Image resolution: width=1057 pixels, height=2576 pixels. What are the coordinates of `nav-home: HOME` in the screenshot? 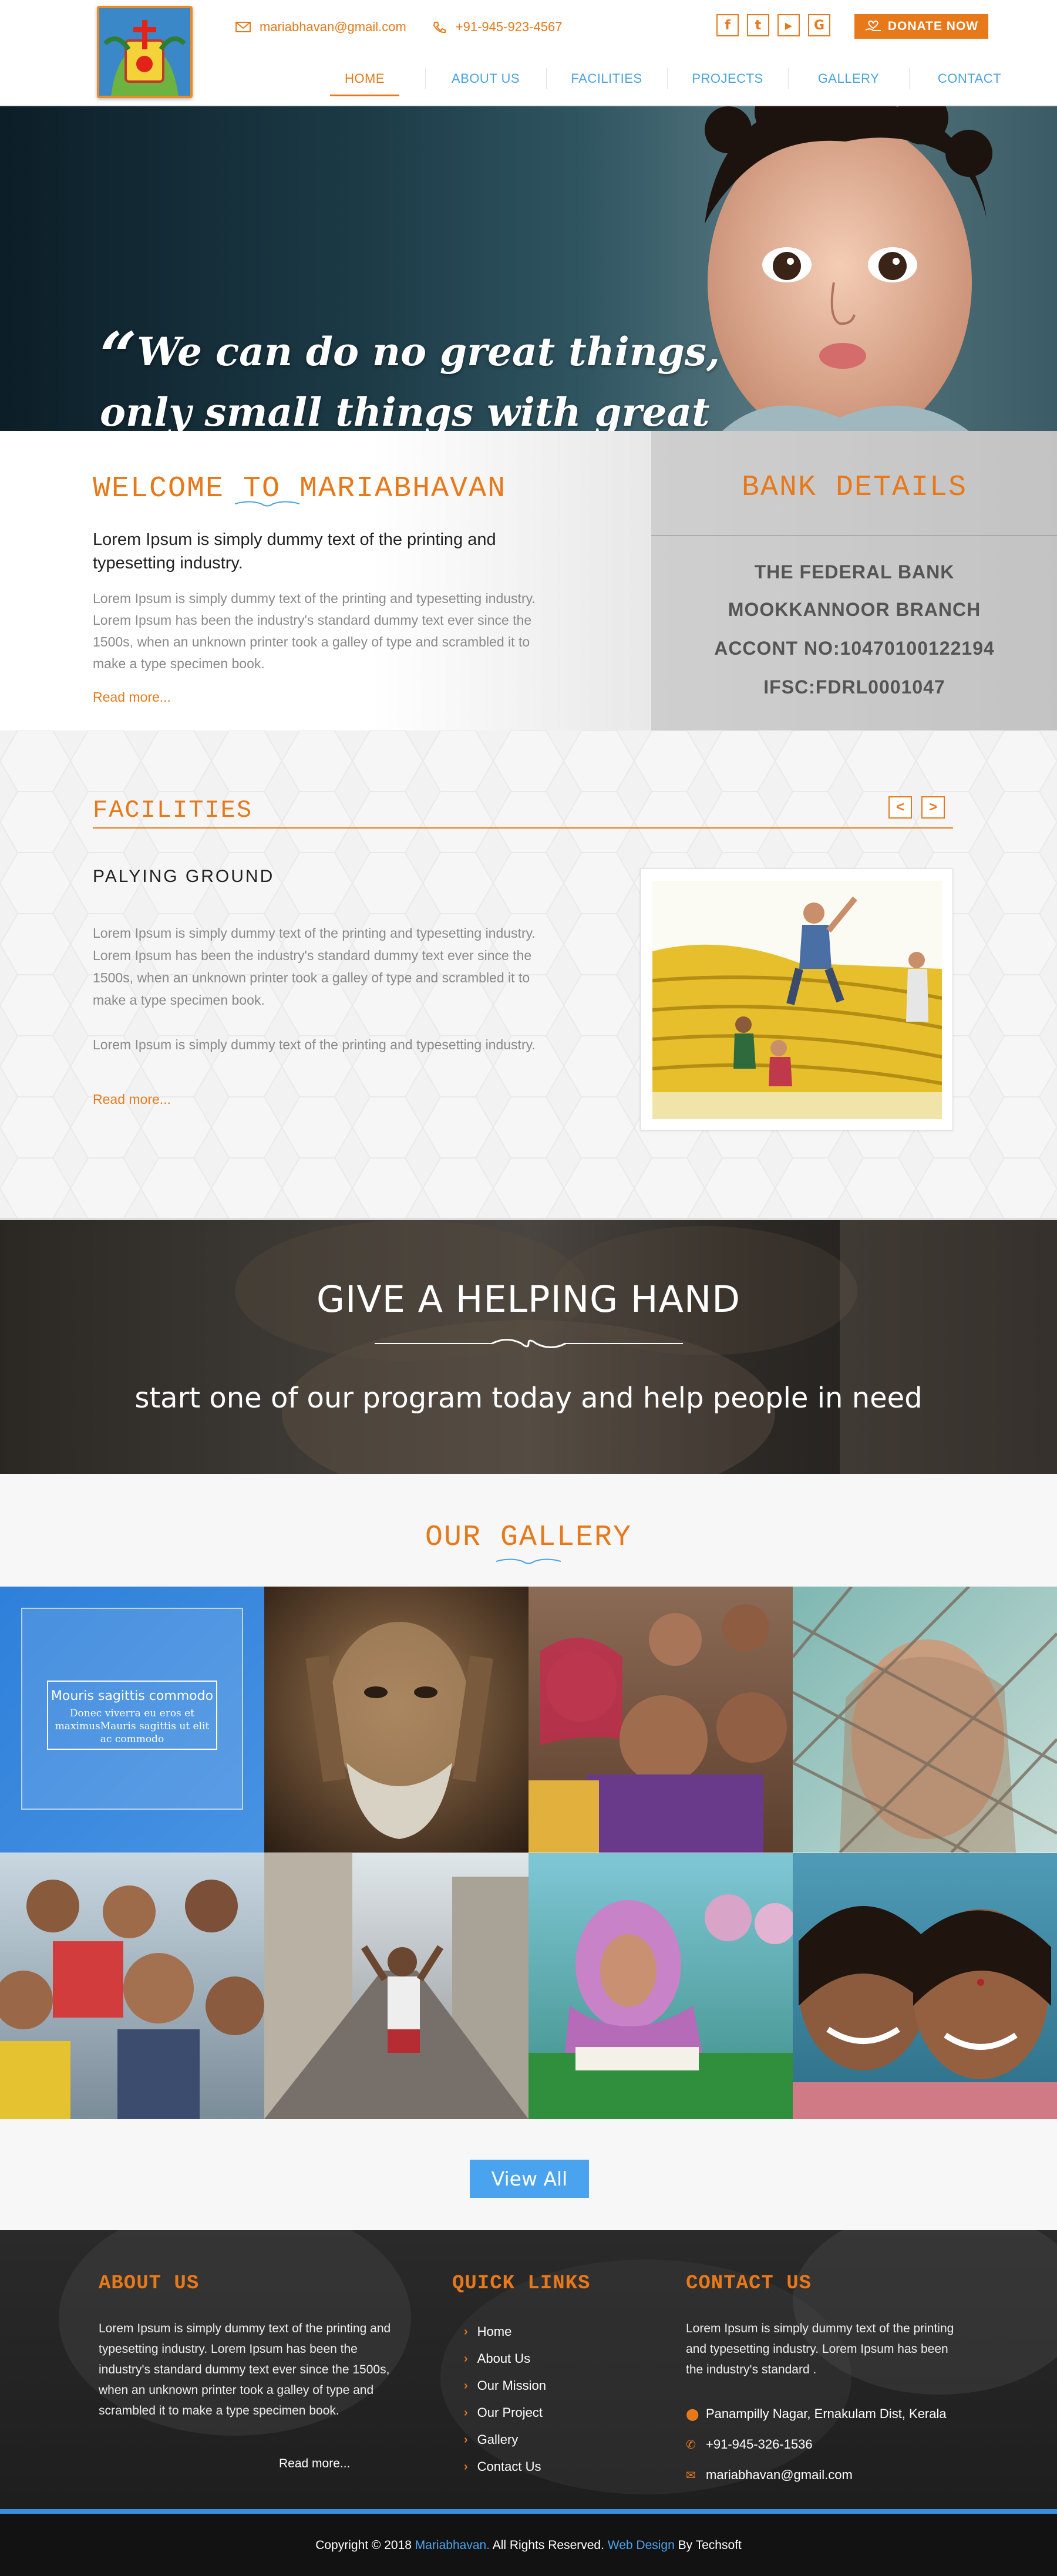 It's located at (364, 79).